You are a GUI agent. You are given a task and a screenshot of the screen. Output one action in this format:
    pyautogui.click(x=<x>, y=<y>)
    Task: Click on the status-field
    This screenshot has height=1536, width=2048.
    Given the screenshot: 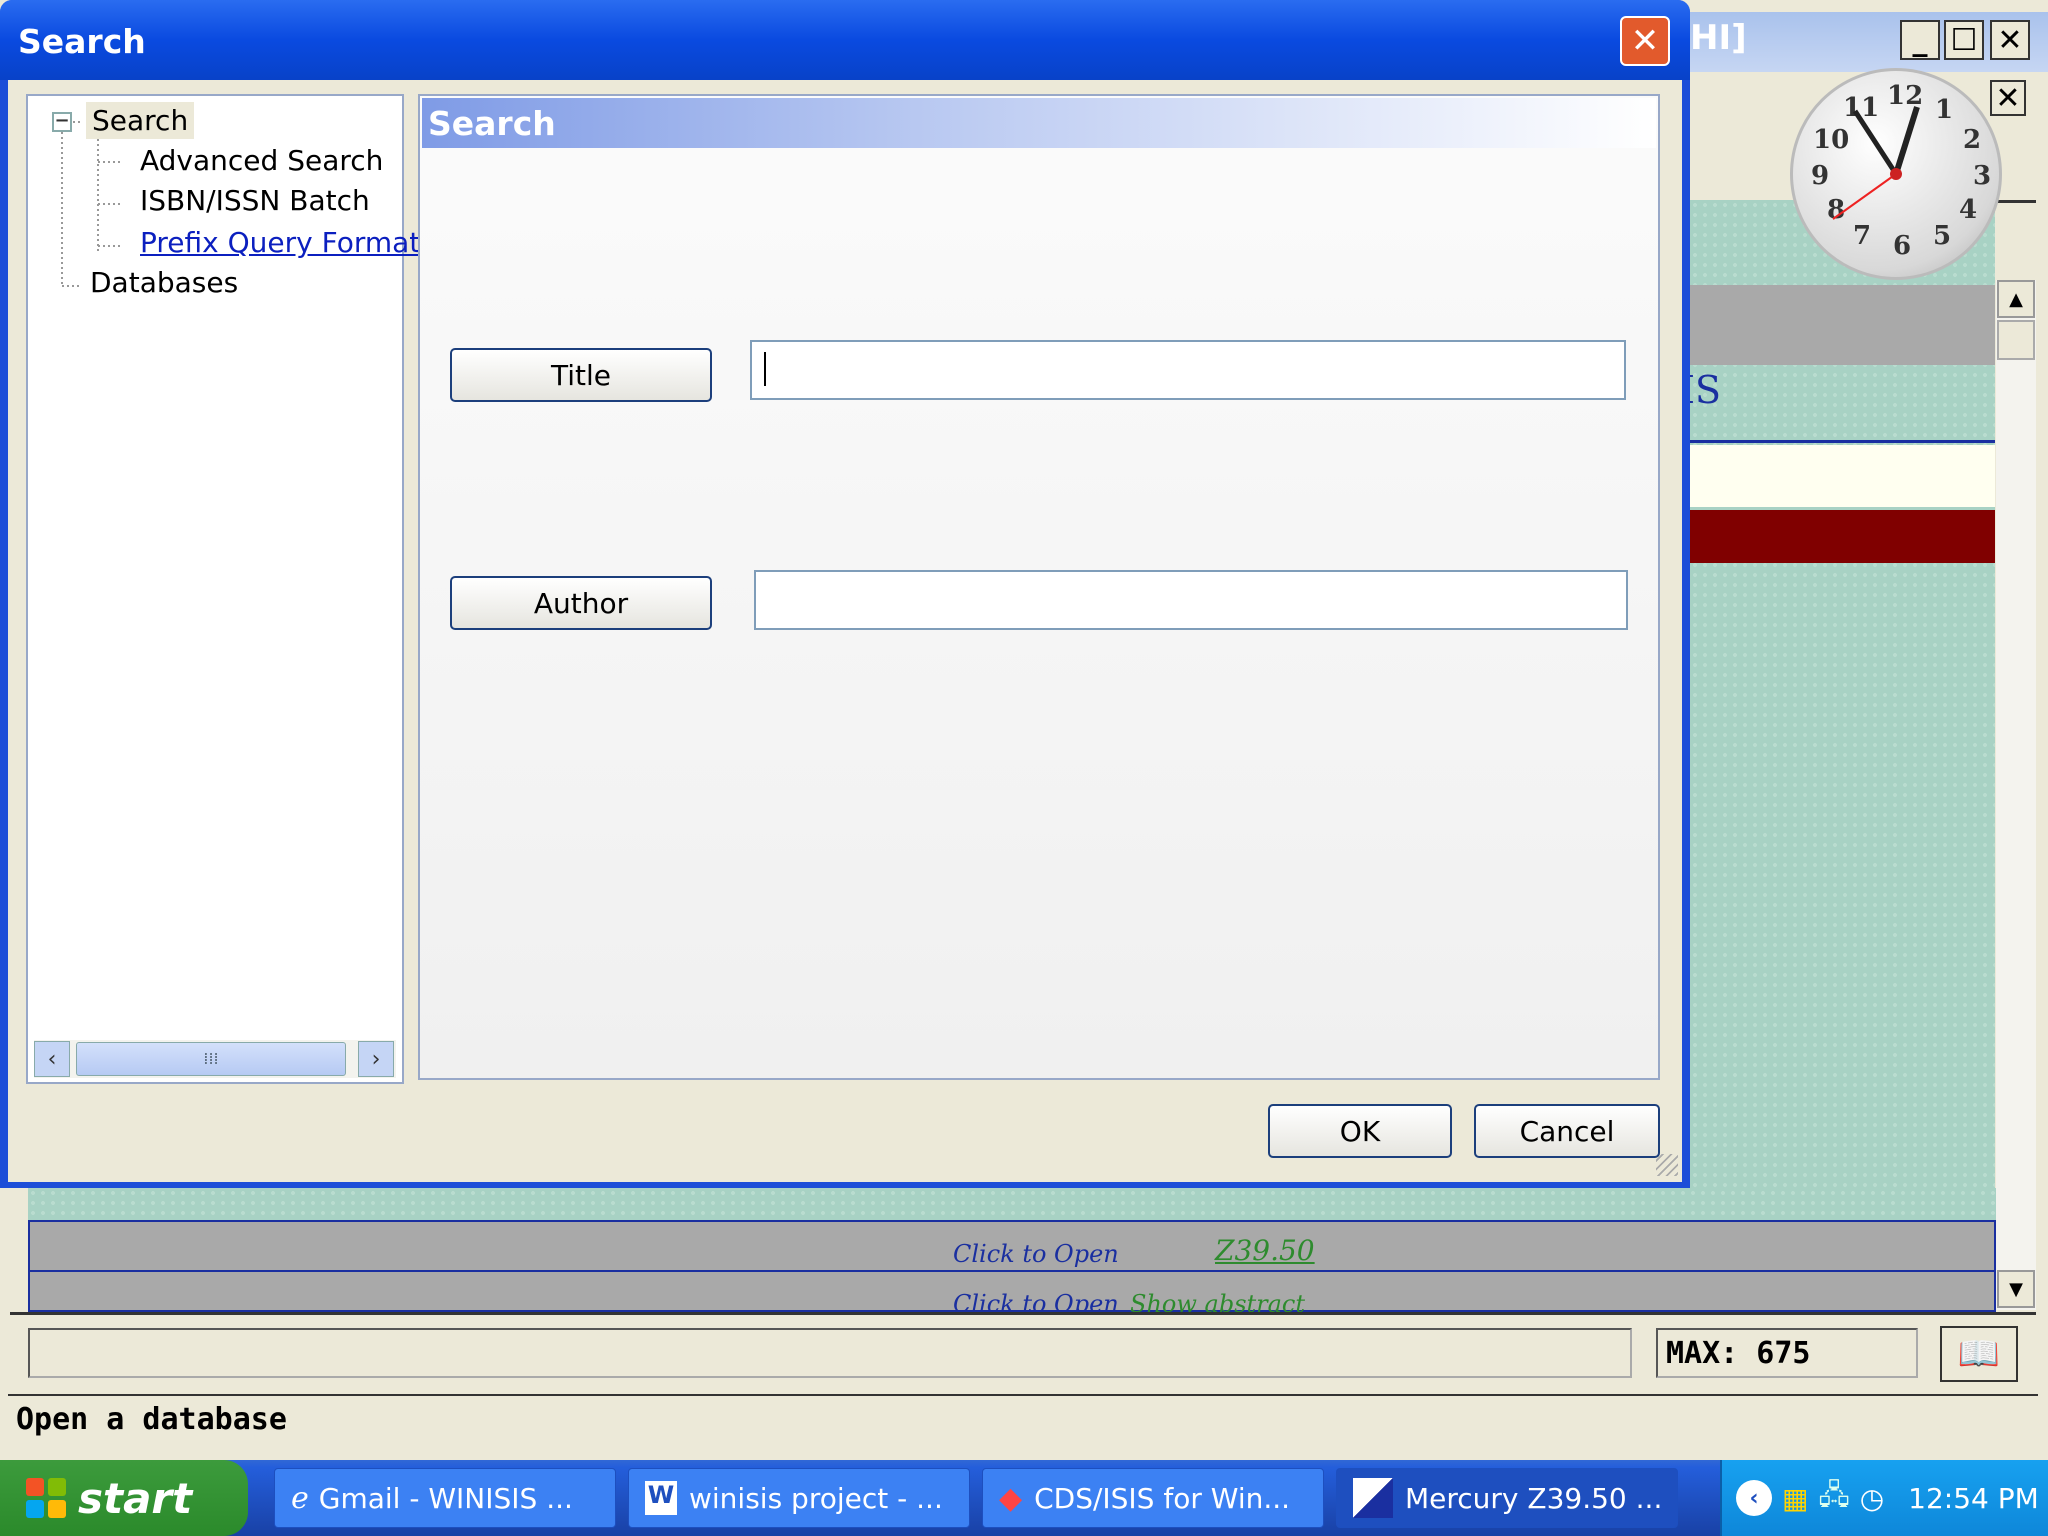 What is the action you would take?
    pyautogui.click(x=830, y=1353)
    